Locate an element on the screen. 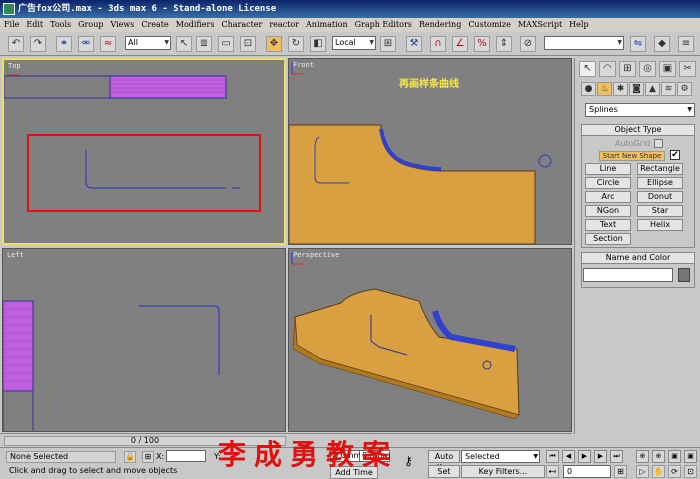 This screenshot has height=479, width=700. autogrid-checkbox is located at coordinates (658, 143).